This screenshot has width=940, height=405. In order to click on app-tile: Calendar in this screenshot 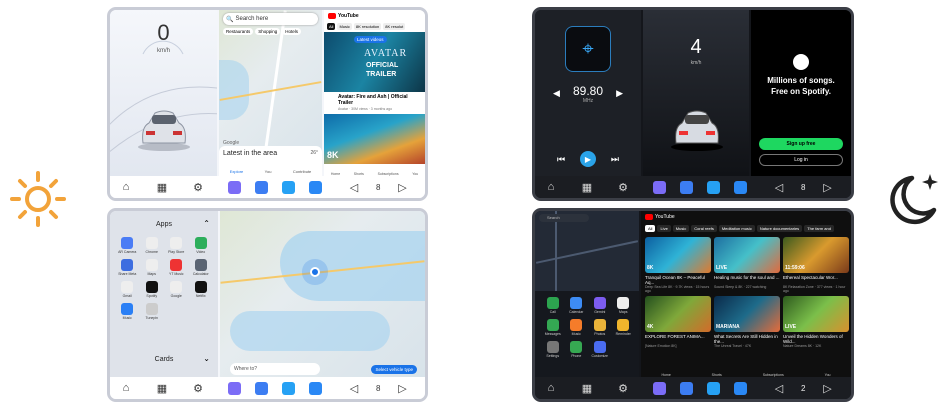, I will do `click(577, 305)`.